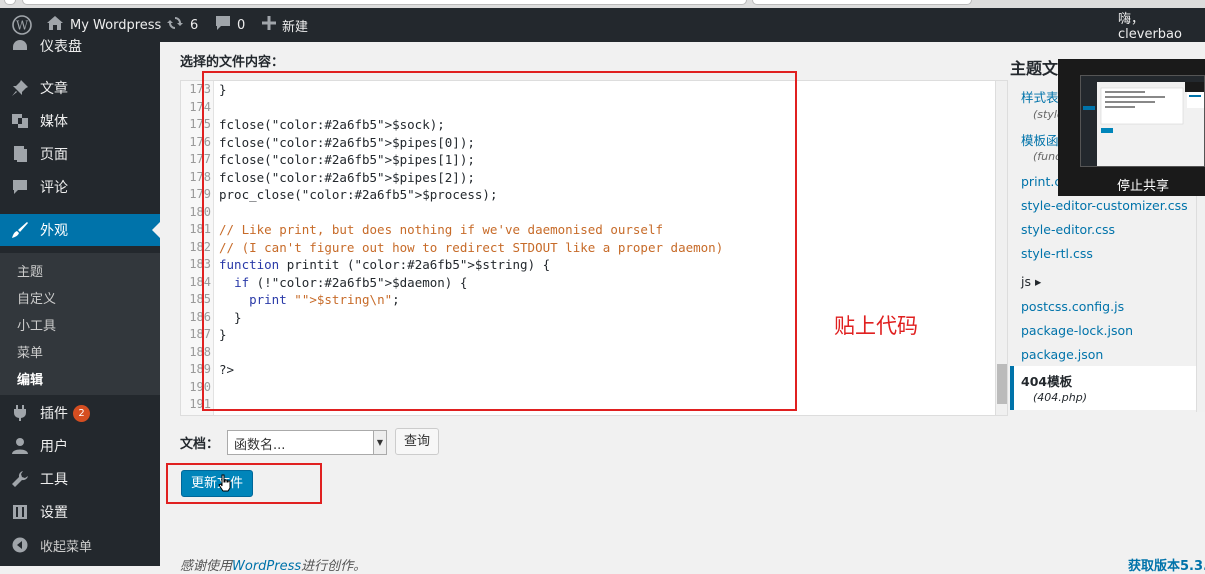 This screenshot has width=1205, height=574. What do you see at coordinates (876, 326) in the screenshot?
I see `annotation-paste-code: 贴上代码` at bounding box center [876, 326].